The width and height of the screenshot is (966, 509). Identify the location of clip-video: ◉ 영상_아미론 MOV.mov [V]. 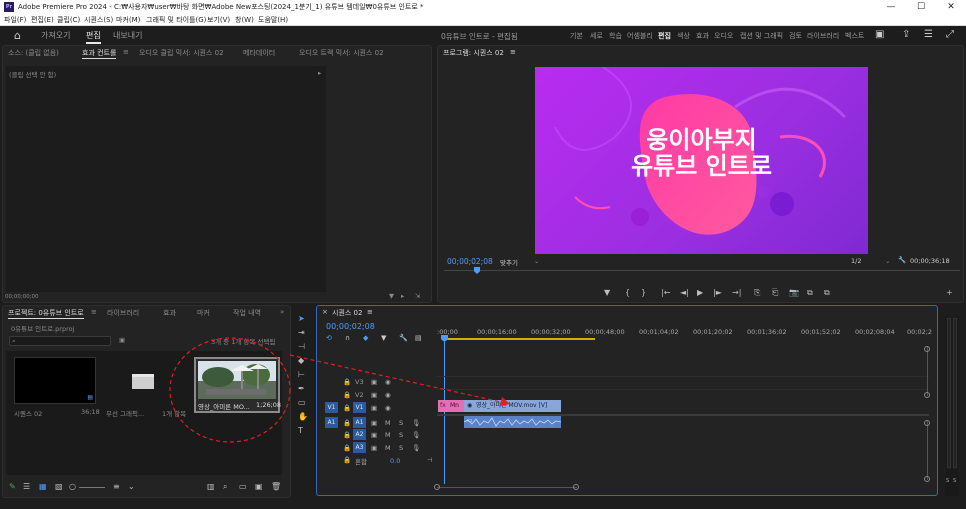
(512, 406).